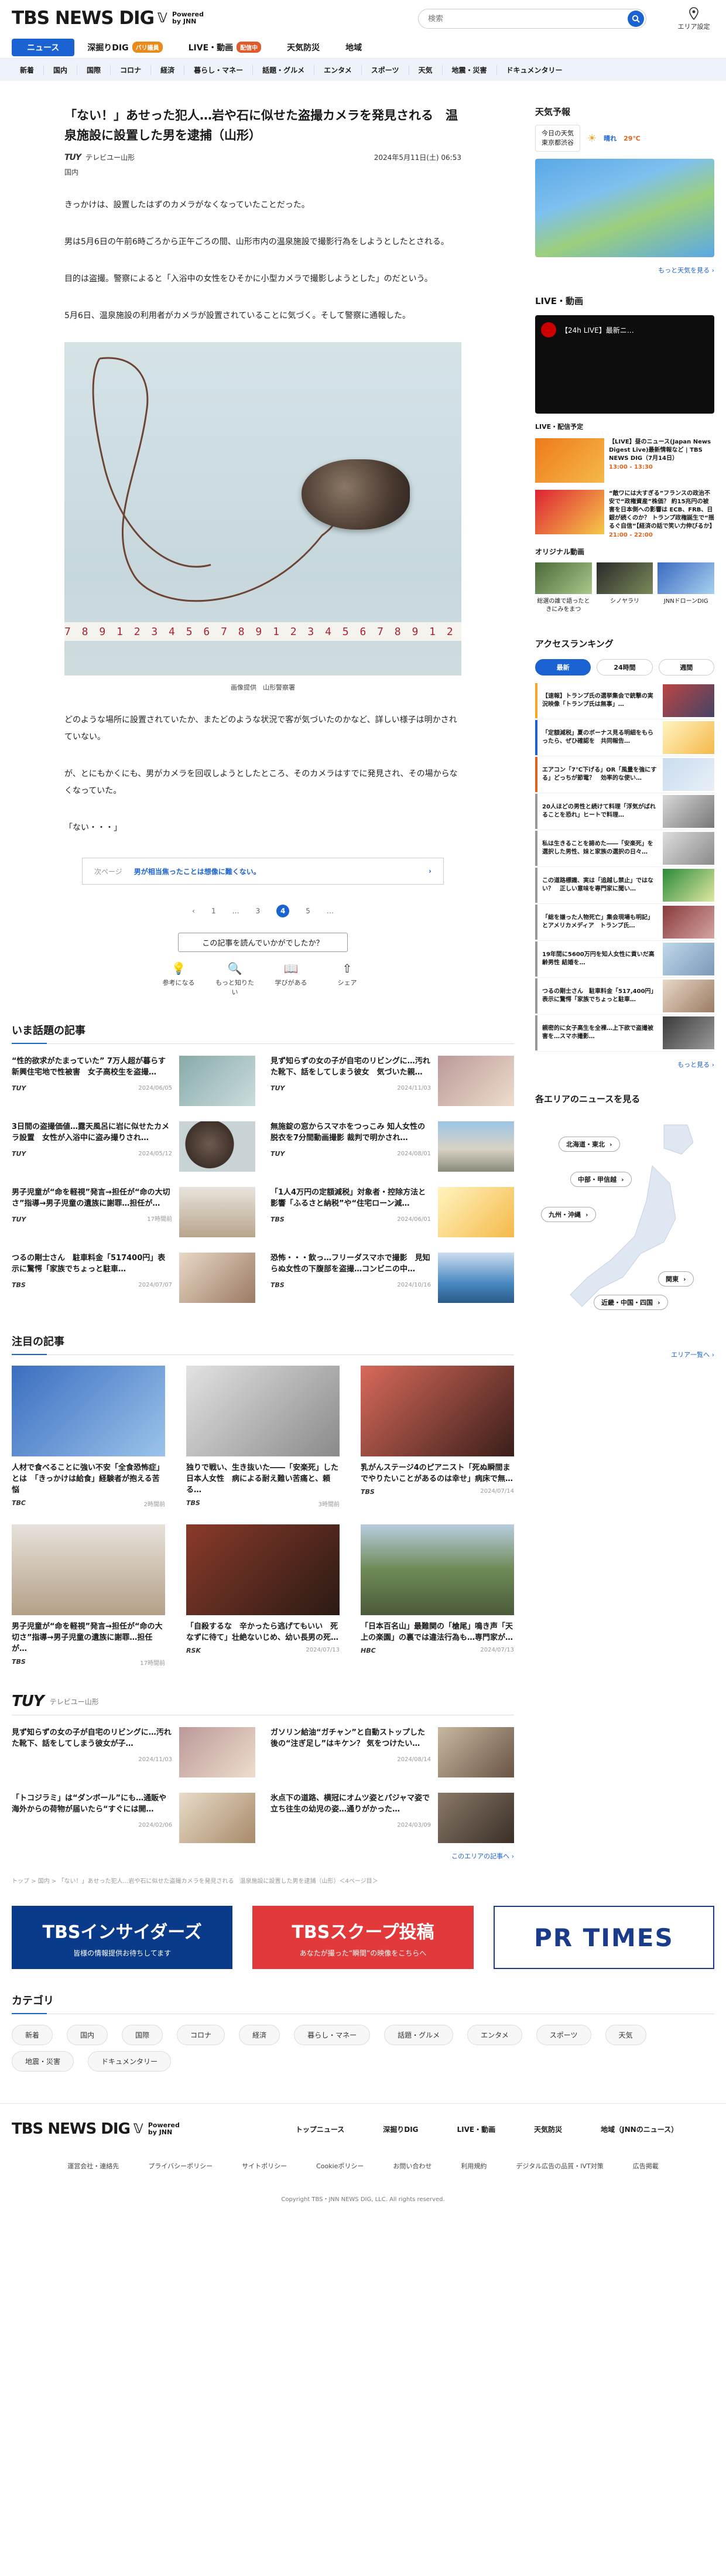  What do you see at coordinates (178, 979) in the screenshot?
I see `reaction-helpful: 💡 参考になる` at bounding box center [178, 979].